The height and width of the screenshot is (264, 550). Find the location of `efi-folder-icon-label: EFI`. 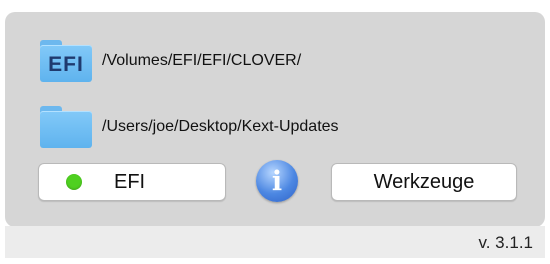

efi-folder-icon-label: EFI is located at coordinates (66, 64).